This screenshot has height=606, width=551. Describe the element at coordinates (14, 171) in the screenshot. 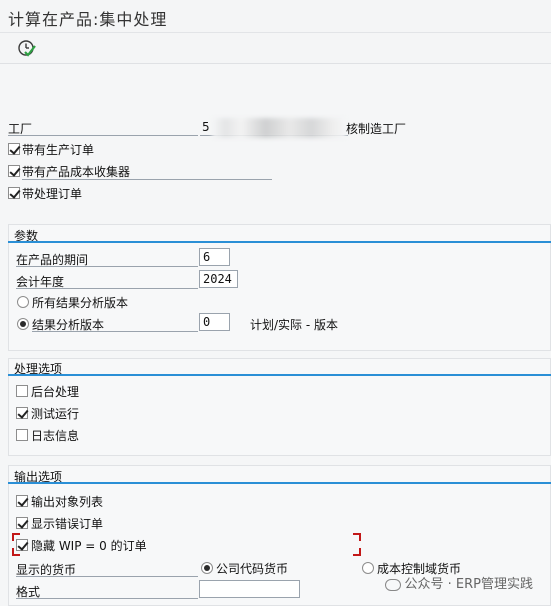

I see `with-cost-collector-checkbox` at that location.